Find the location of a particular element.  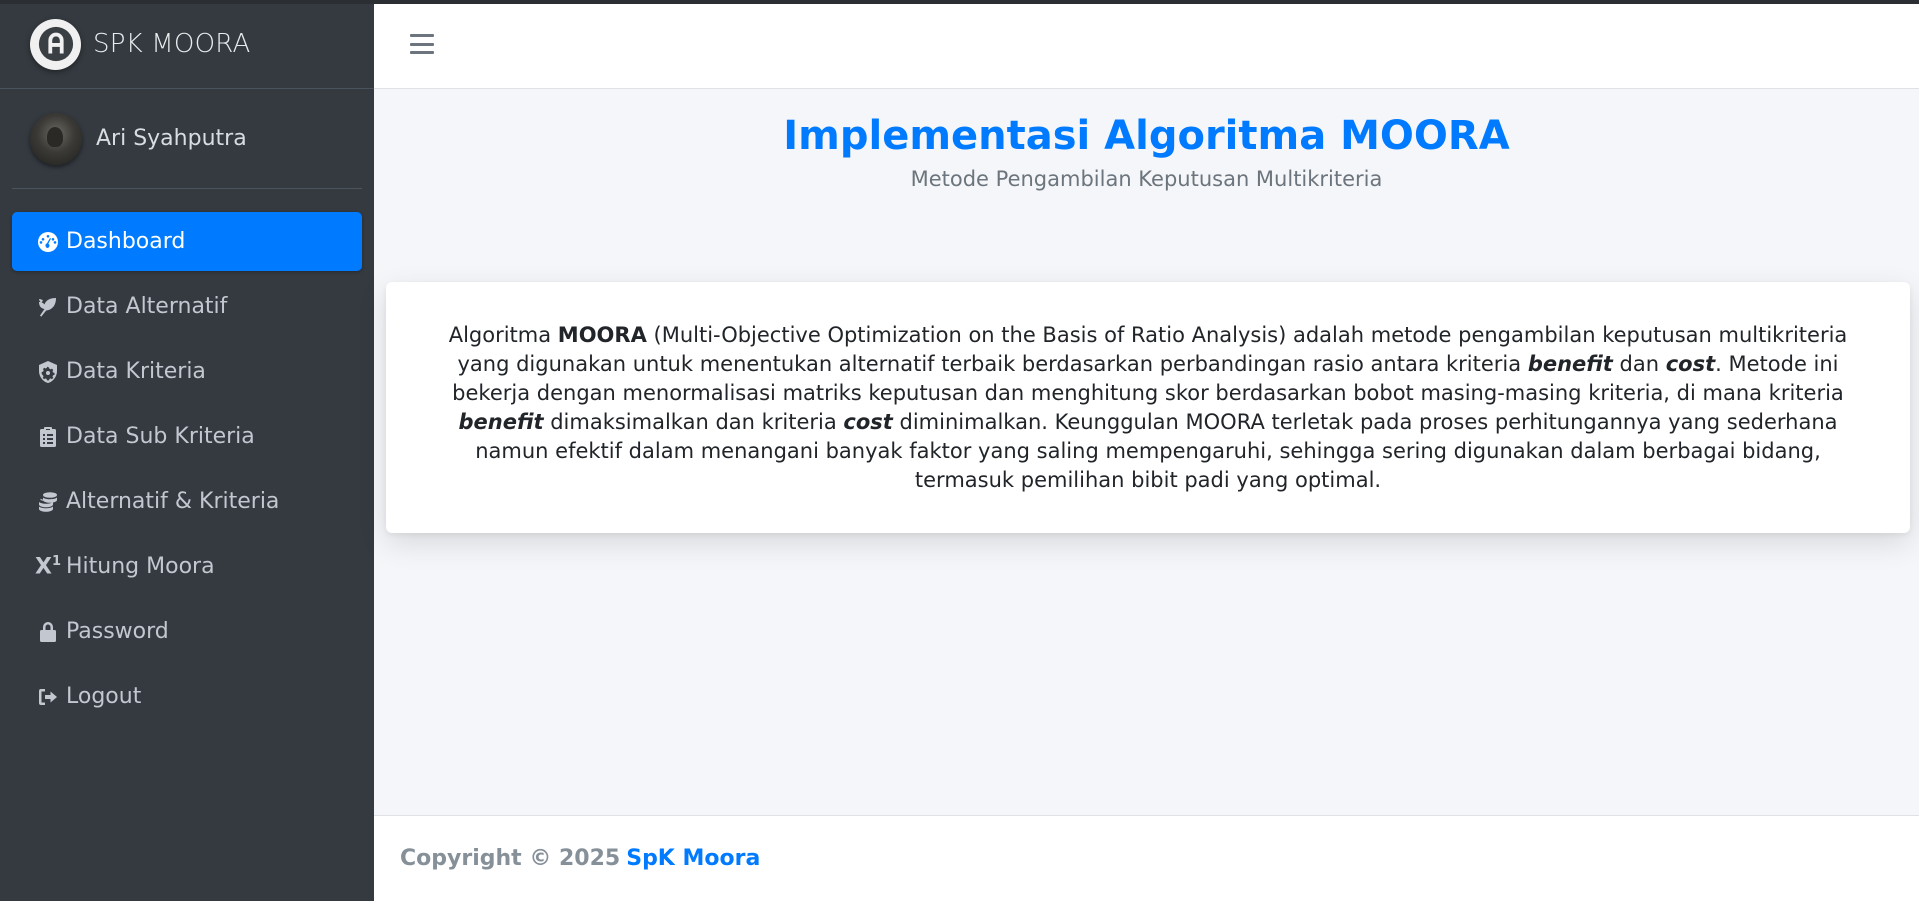

tachometer-icon is located at coordinates (48, 242).